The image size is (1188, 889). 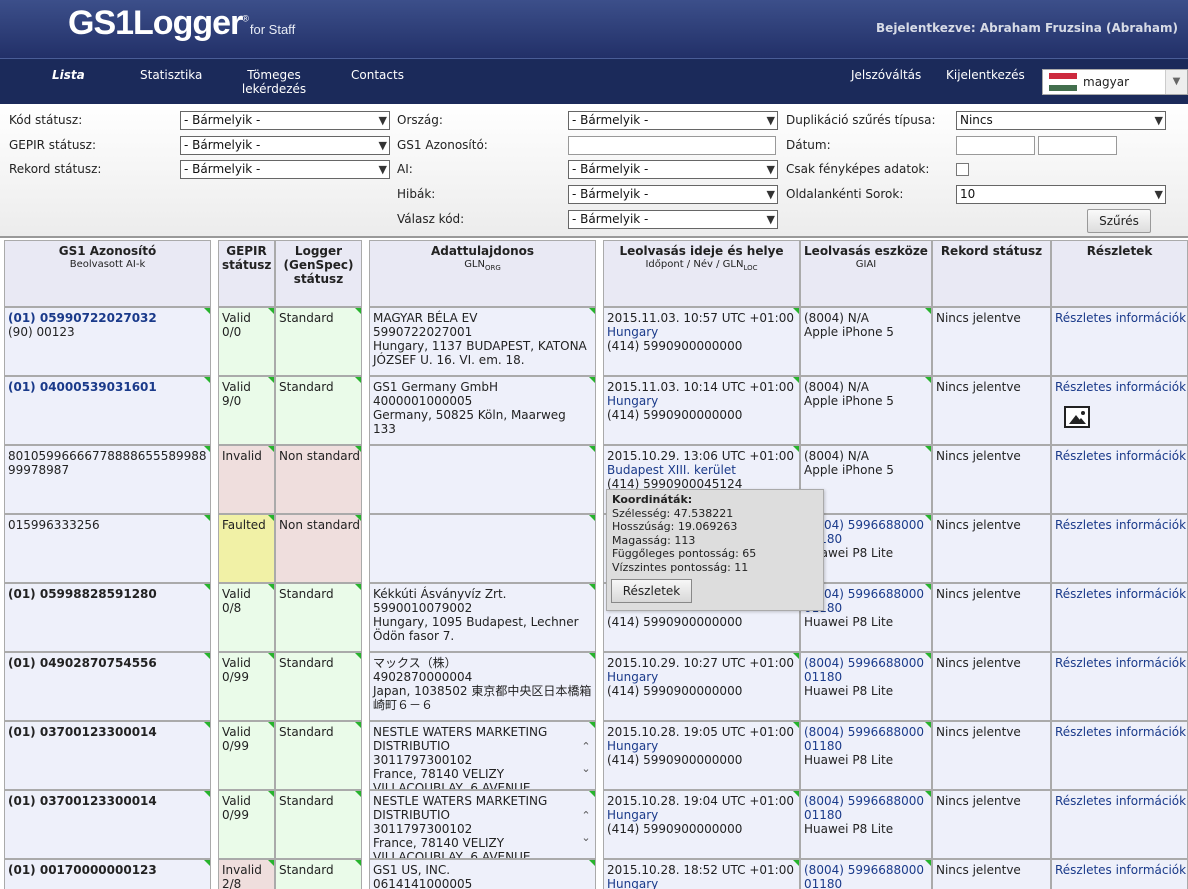 I want to click on header-scan-device: Leolvasás eszköze GIAI, so click(x=866, y=273).